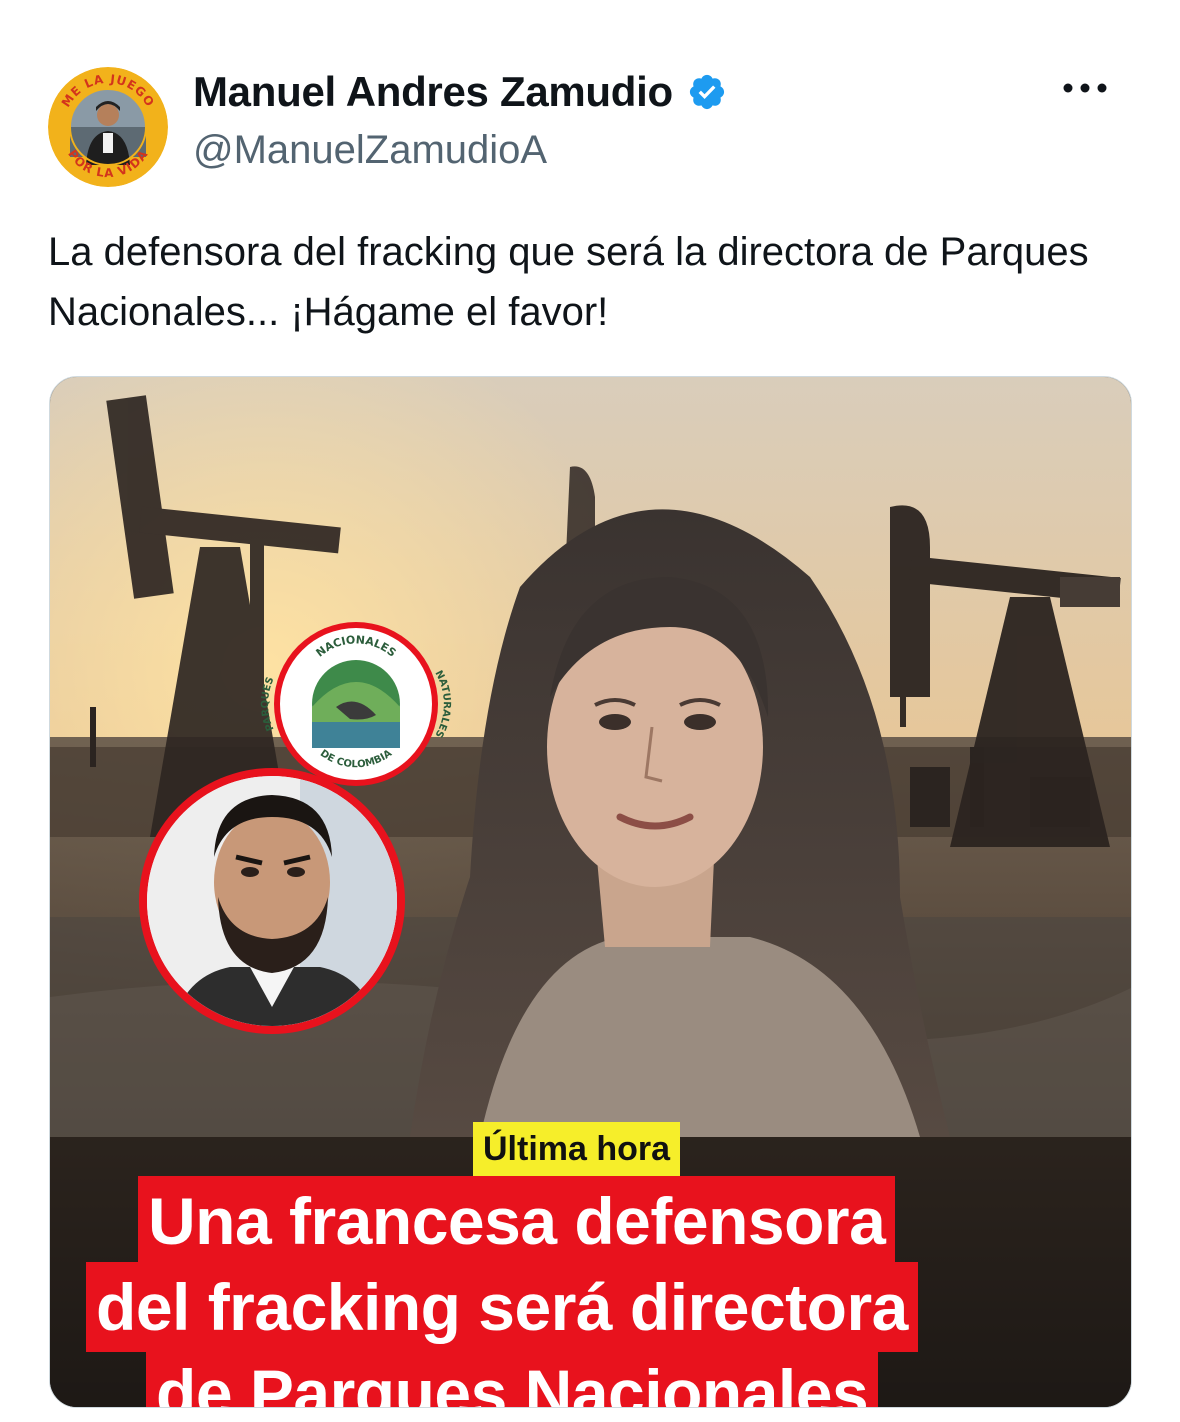  I want to click on headline-line-2: del fracking será directora, so click(502, 1307).